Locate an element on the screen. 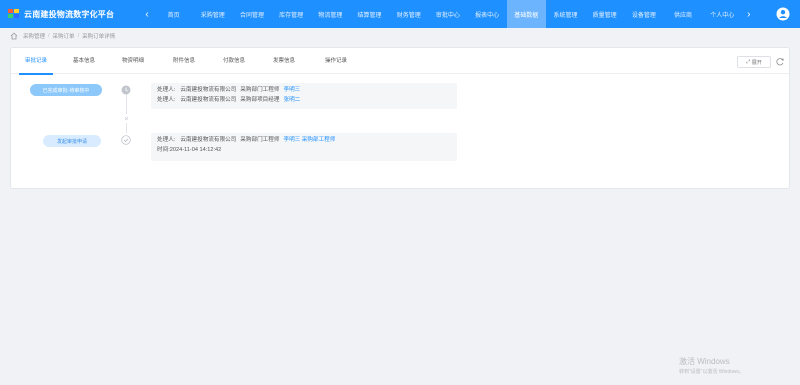  app-title: 云南建投物流数字化平台 is located at coordinates (69, 14).